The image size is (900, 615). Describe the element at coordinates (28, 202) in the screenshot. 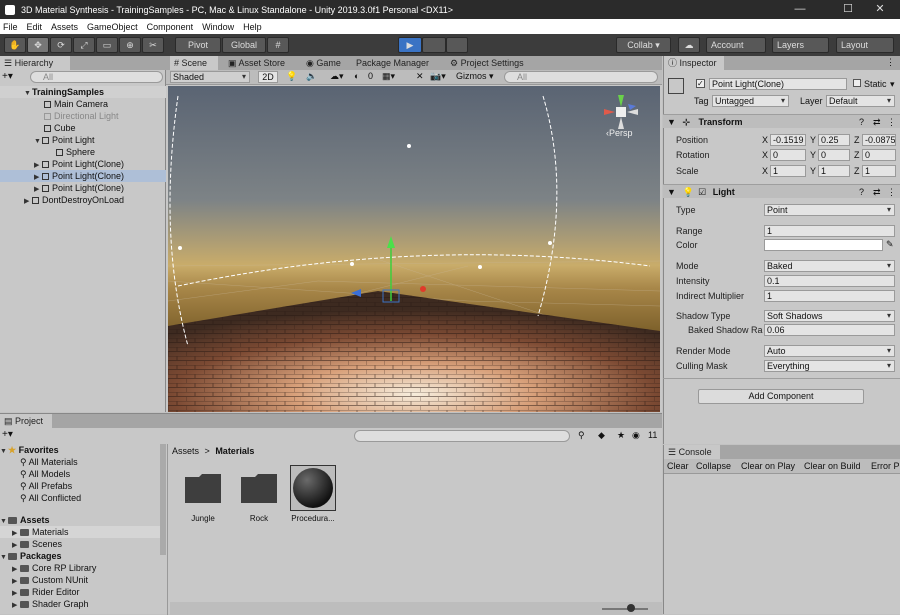

I see `expand-icon: ▶` at that location.